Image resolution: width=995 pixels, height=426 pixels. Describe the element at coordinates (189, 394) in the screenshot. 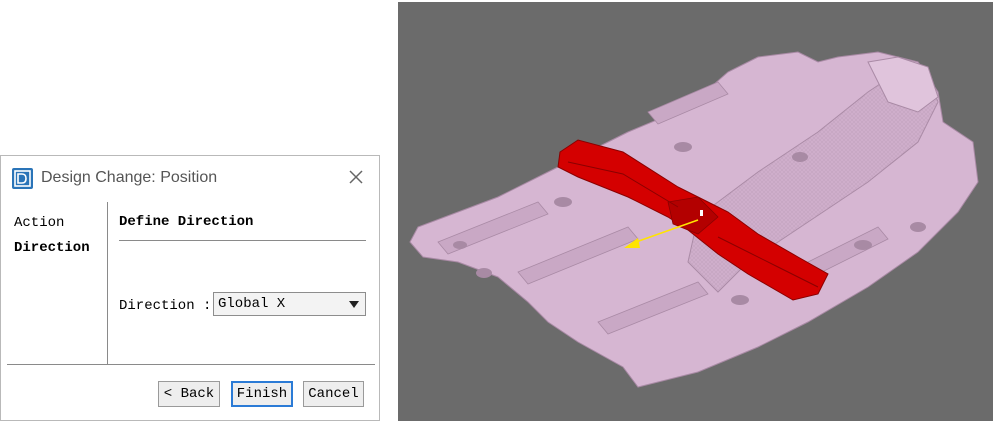

I see `back-button: < Back` at that location.